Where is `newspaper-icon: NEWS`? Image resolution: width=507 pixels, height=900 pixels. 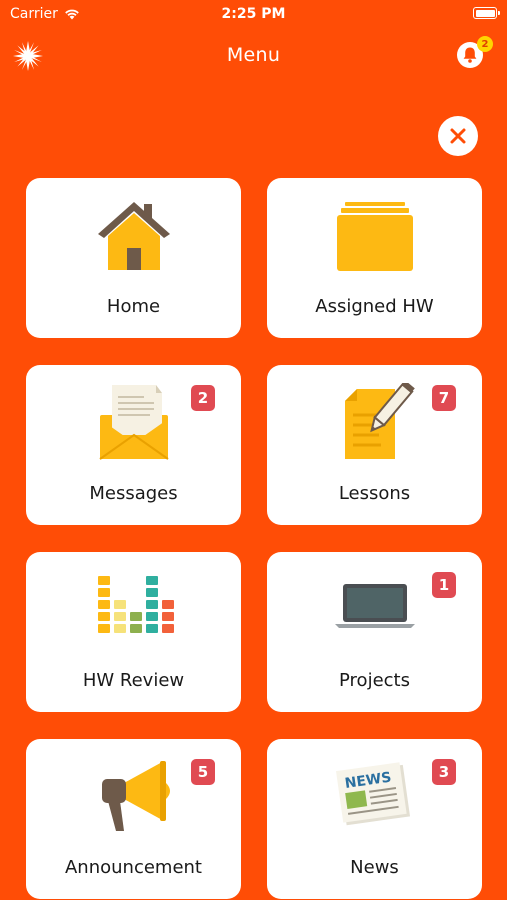 newspaper-icon: NEWS is located at coordinates (372, 794).